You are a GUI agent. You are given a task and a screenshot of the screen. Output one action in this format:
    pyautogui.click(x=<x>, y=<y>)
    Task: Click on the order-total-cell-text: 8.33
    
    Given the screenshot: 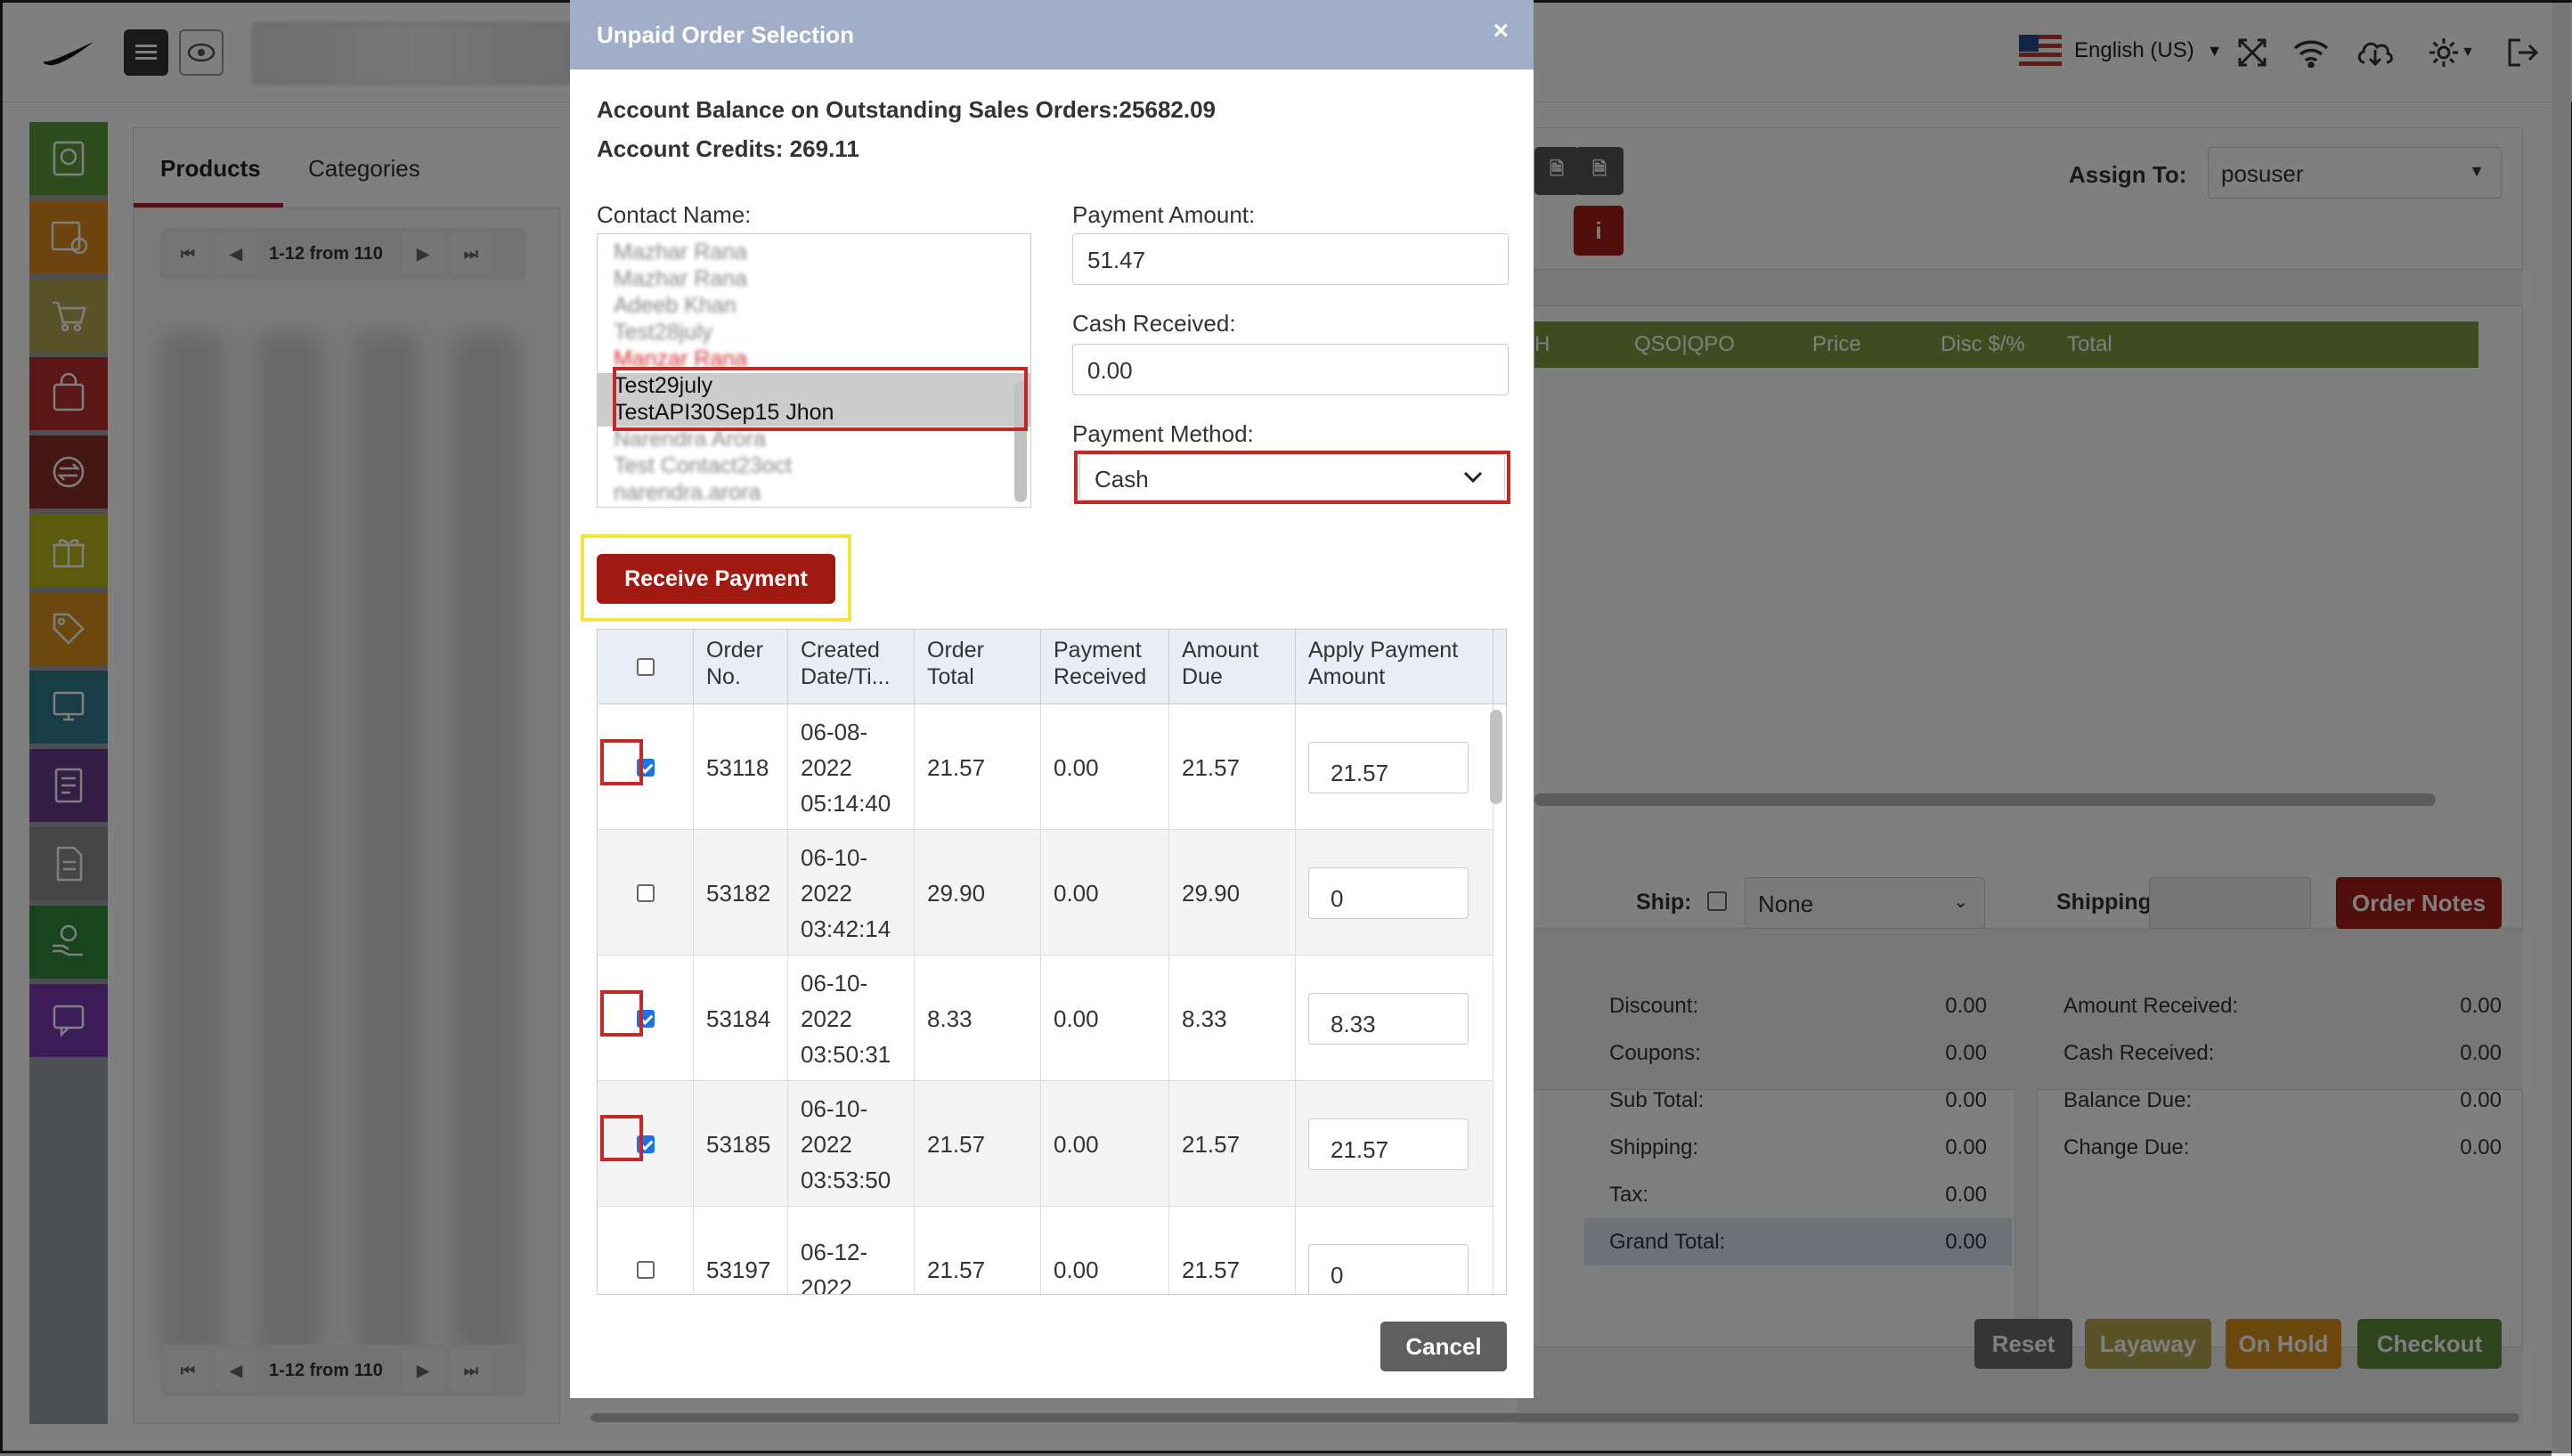 What is the action you would take?
    pyautogui.click(x=950, y=1018)
    